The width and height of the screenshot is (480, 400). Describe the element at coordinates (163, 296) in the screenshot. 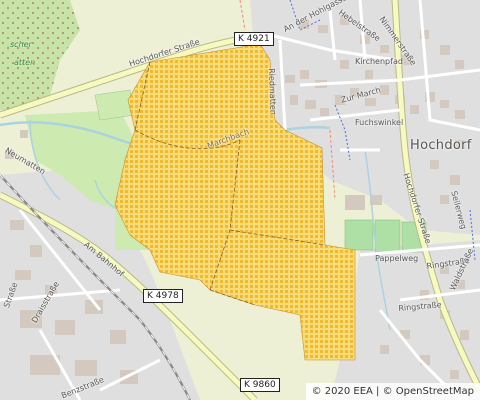

I see `road-shield-k4978: K 4978` at that location.